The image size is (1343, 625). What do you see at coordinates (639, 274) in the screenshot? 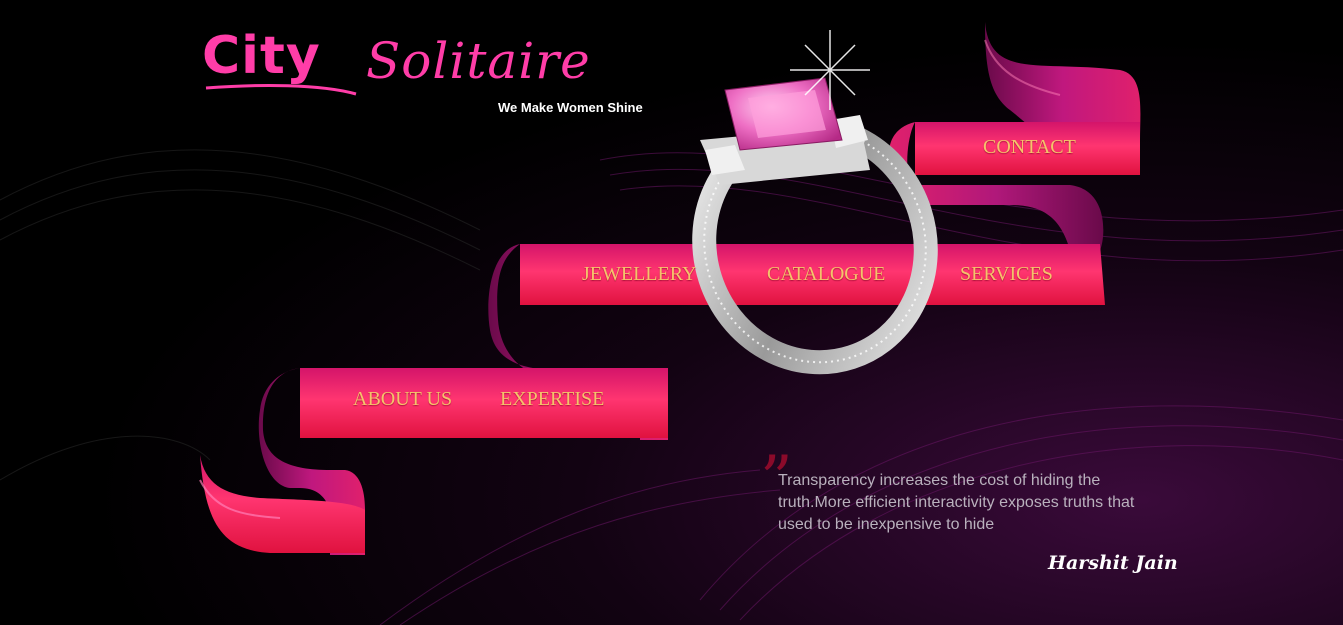
I see `nav-jewellery: JEWELLERY` at bounding box center [639, 274].